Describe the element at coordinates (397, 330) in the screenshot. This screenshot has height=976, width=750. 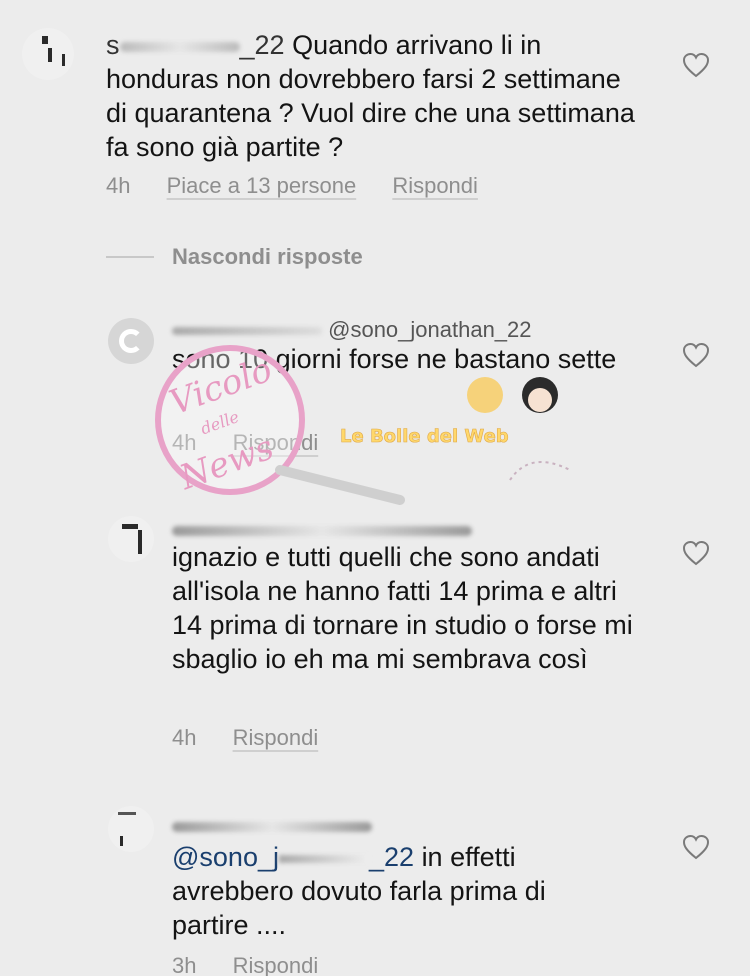
I see `mention-line: @sono_jonathan_22` at that location.